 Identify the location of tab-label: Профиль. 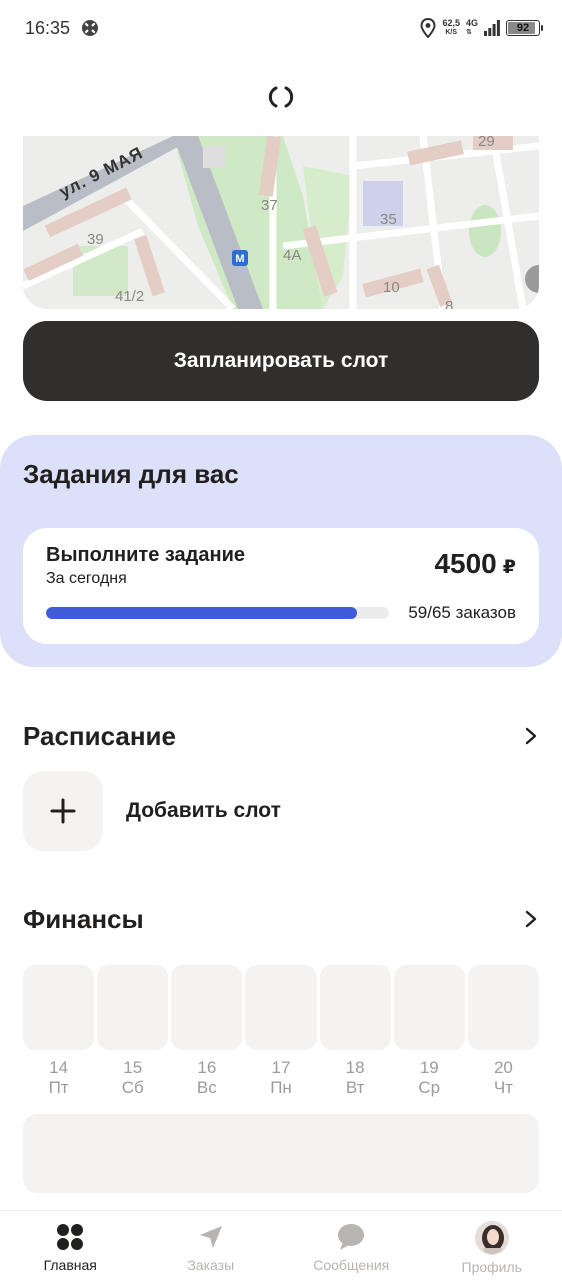
(491, 1267).